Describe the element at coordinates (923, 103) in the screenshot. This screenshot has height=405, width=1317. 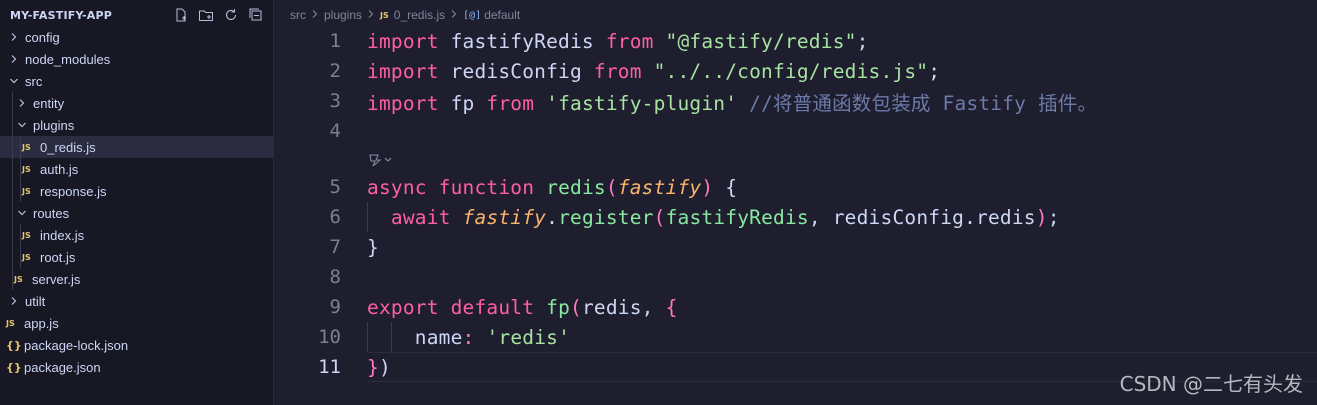
I see `code-token: //将普通函数包装成 Fastify 插件。` at that location.